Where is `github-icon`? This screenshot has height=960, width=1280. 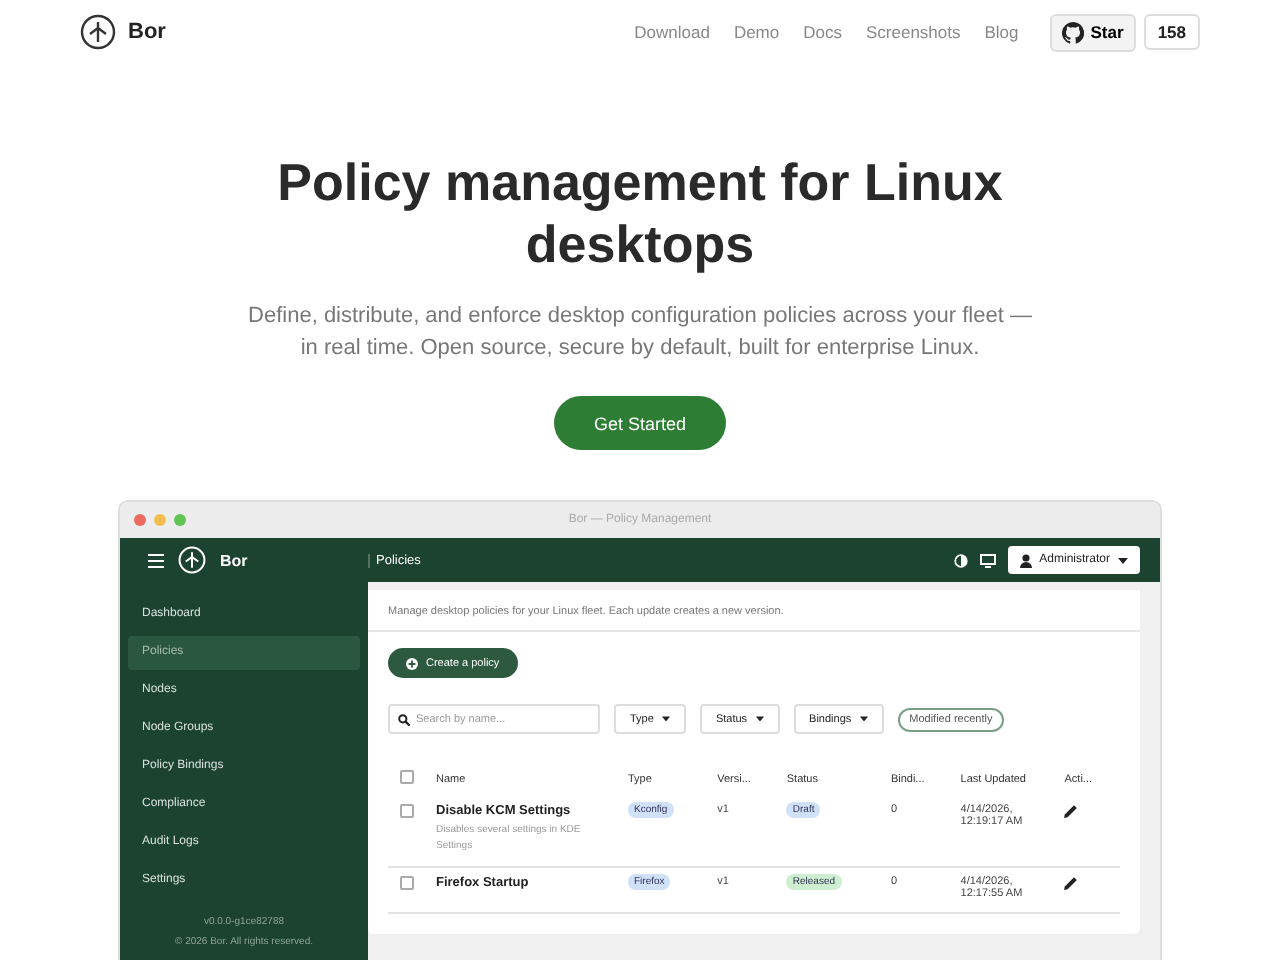
github-icon is located at coordinates (1073, 32).